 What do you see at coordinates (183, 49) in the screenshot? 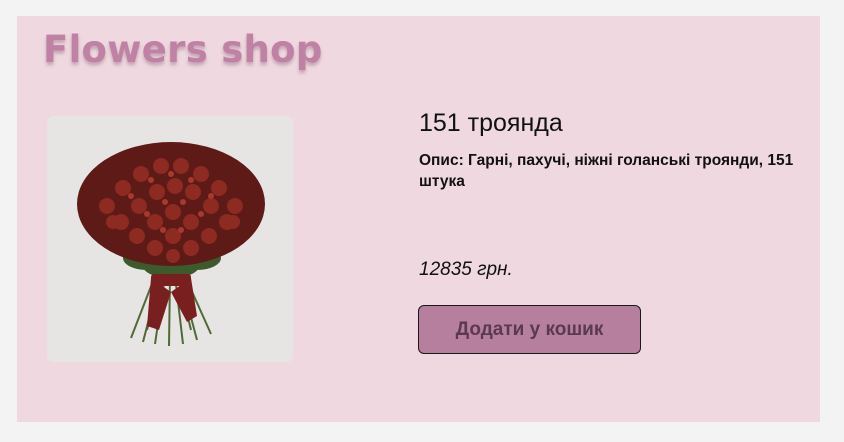
I see `shop-logo-title: Flowers shop` at bounding box center [183, 49].